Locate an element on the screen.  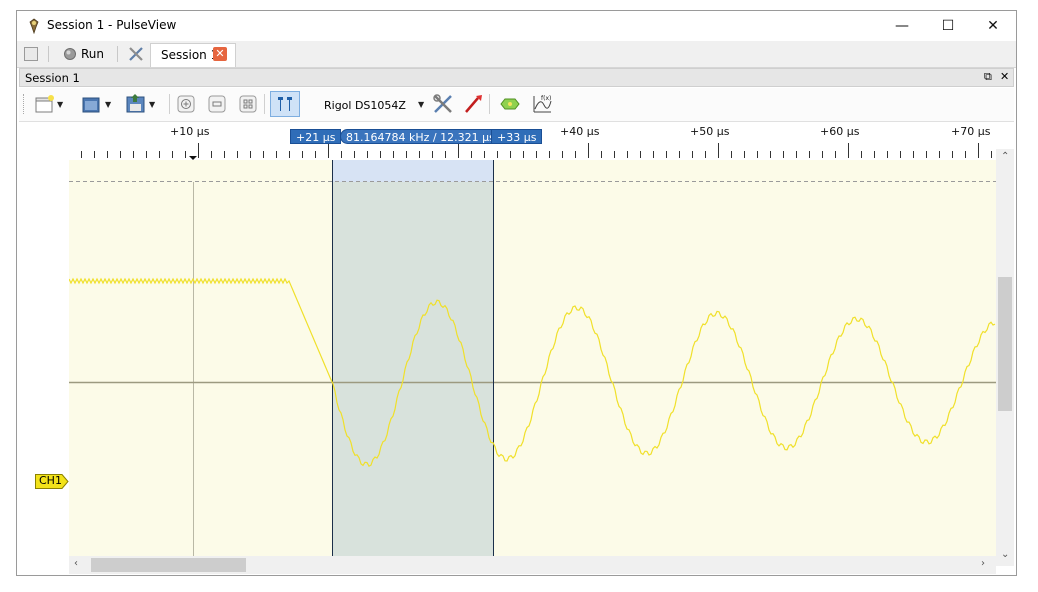
trigger-probe-icon is located at coordinates (473, 104).